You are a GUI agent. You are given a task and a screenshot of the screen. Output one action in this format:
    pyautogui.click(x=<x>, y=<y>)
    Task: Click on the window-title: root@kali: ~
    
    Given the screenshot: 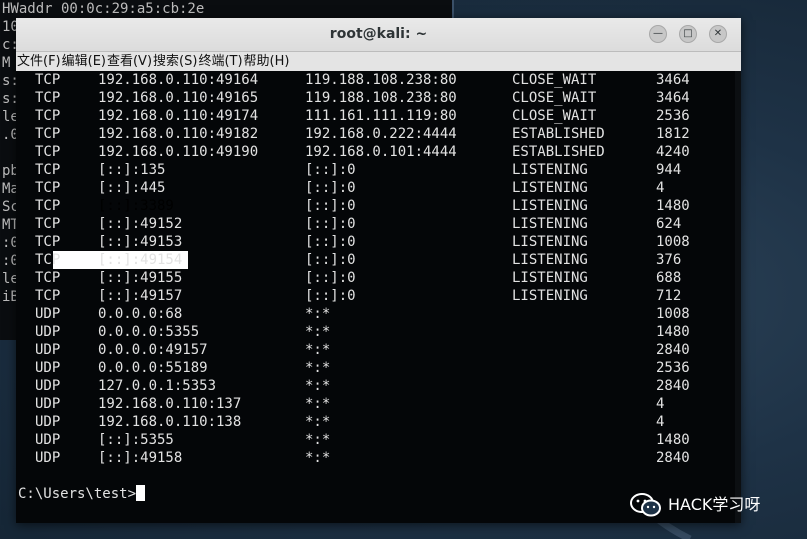 What is the action you would take?
    pyautogui.click(x=378, y=34)
    